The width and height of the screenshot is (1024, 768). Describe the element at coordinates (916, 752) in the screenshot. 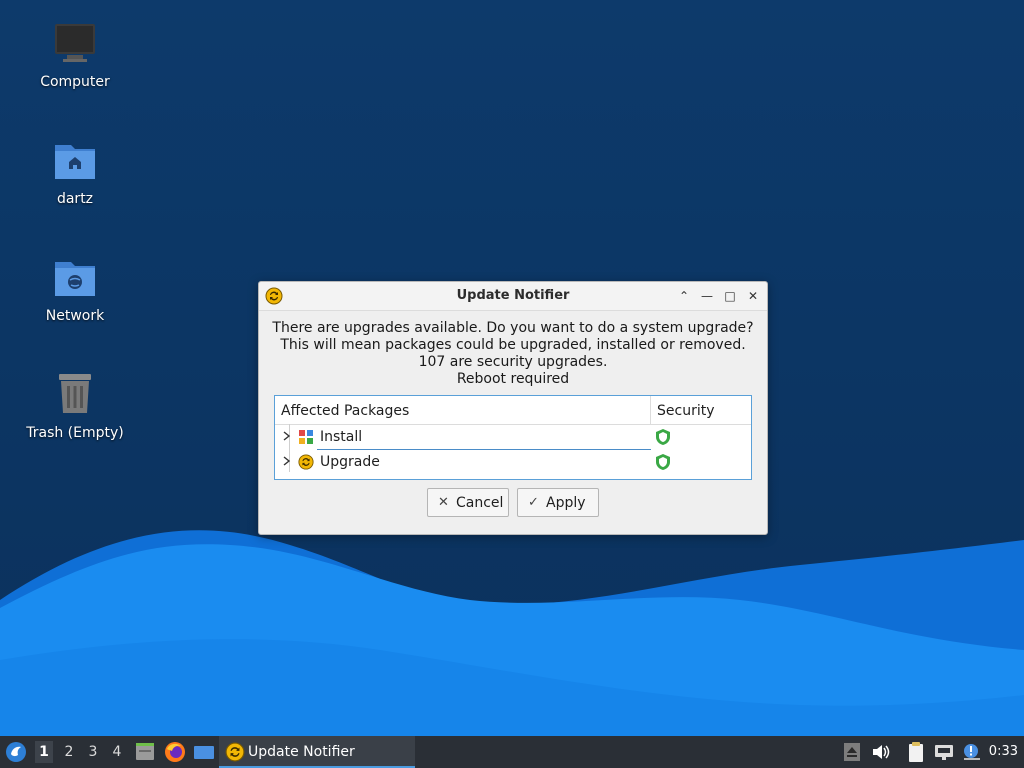

I see `clipboard-icon` at that location.